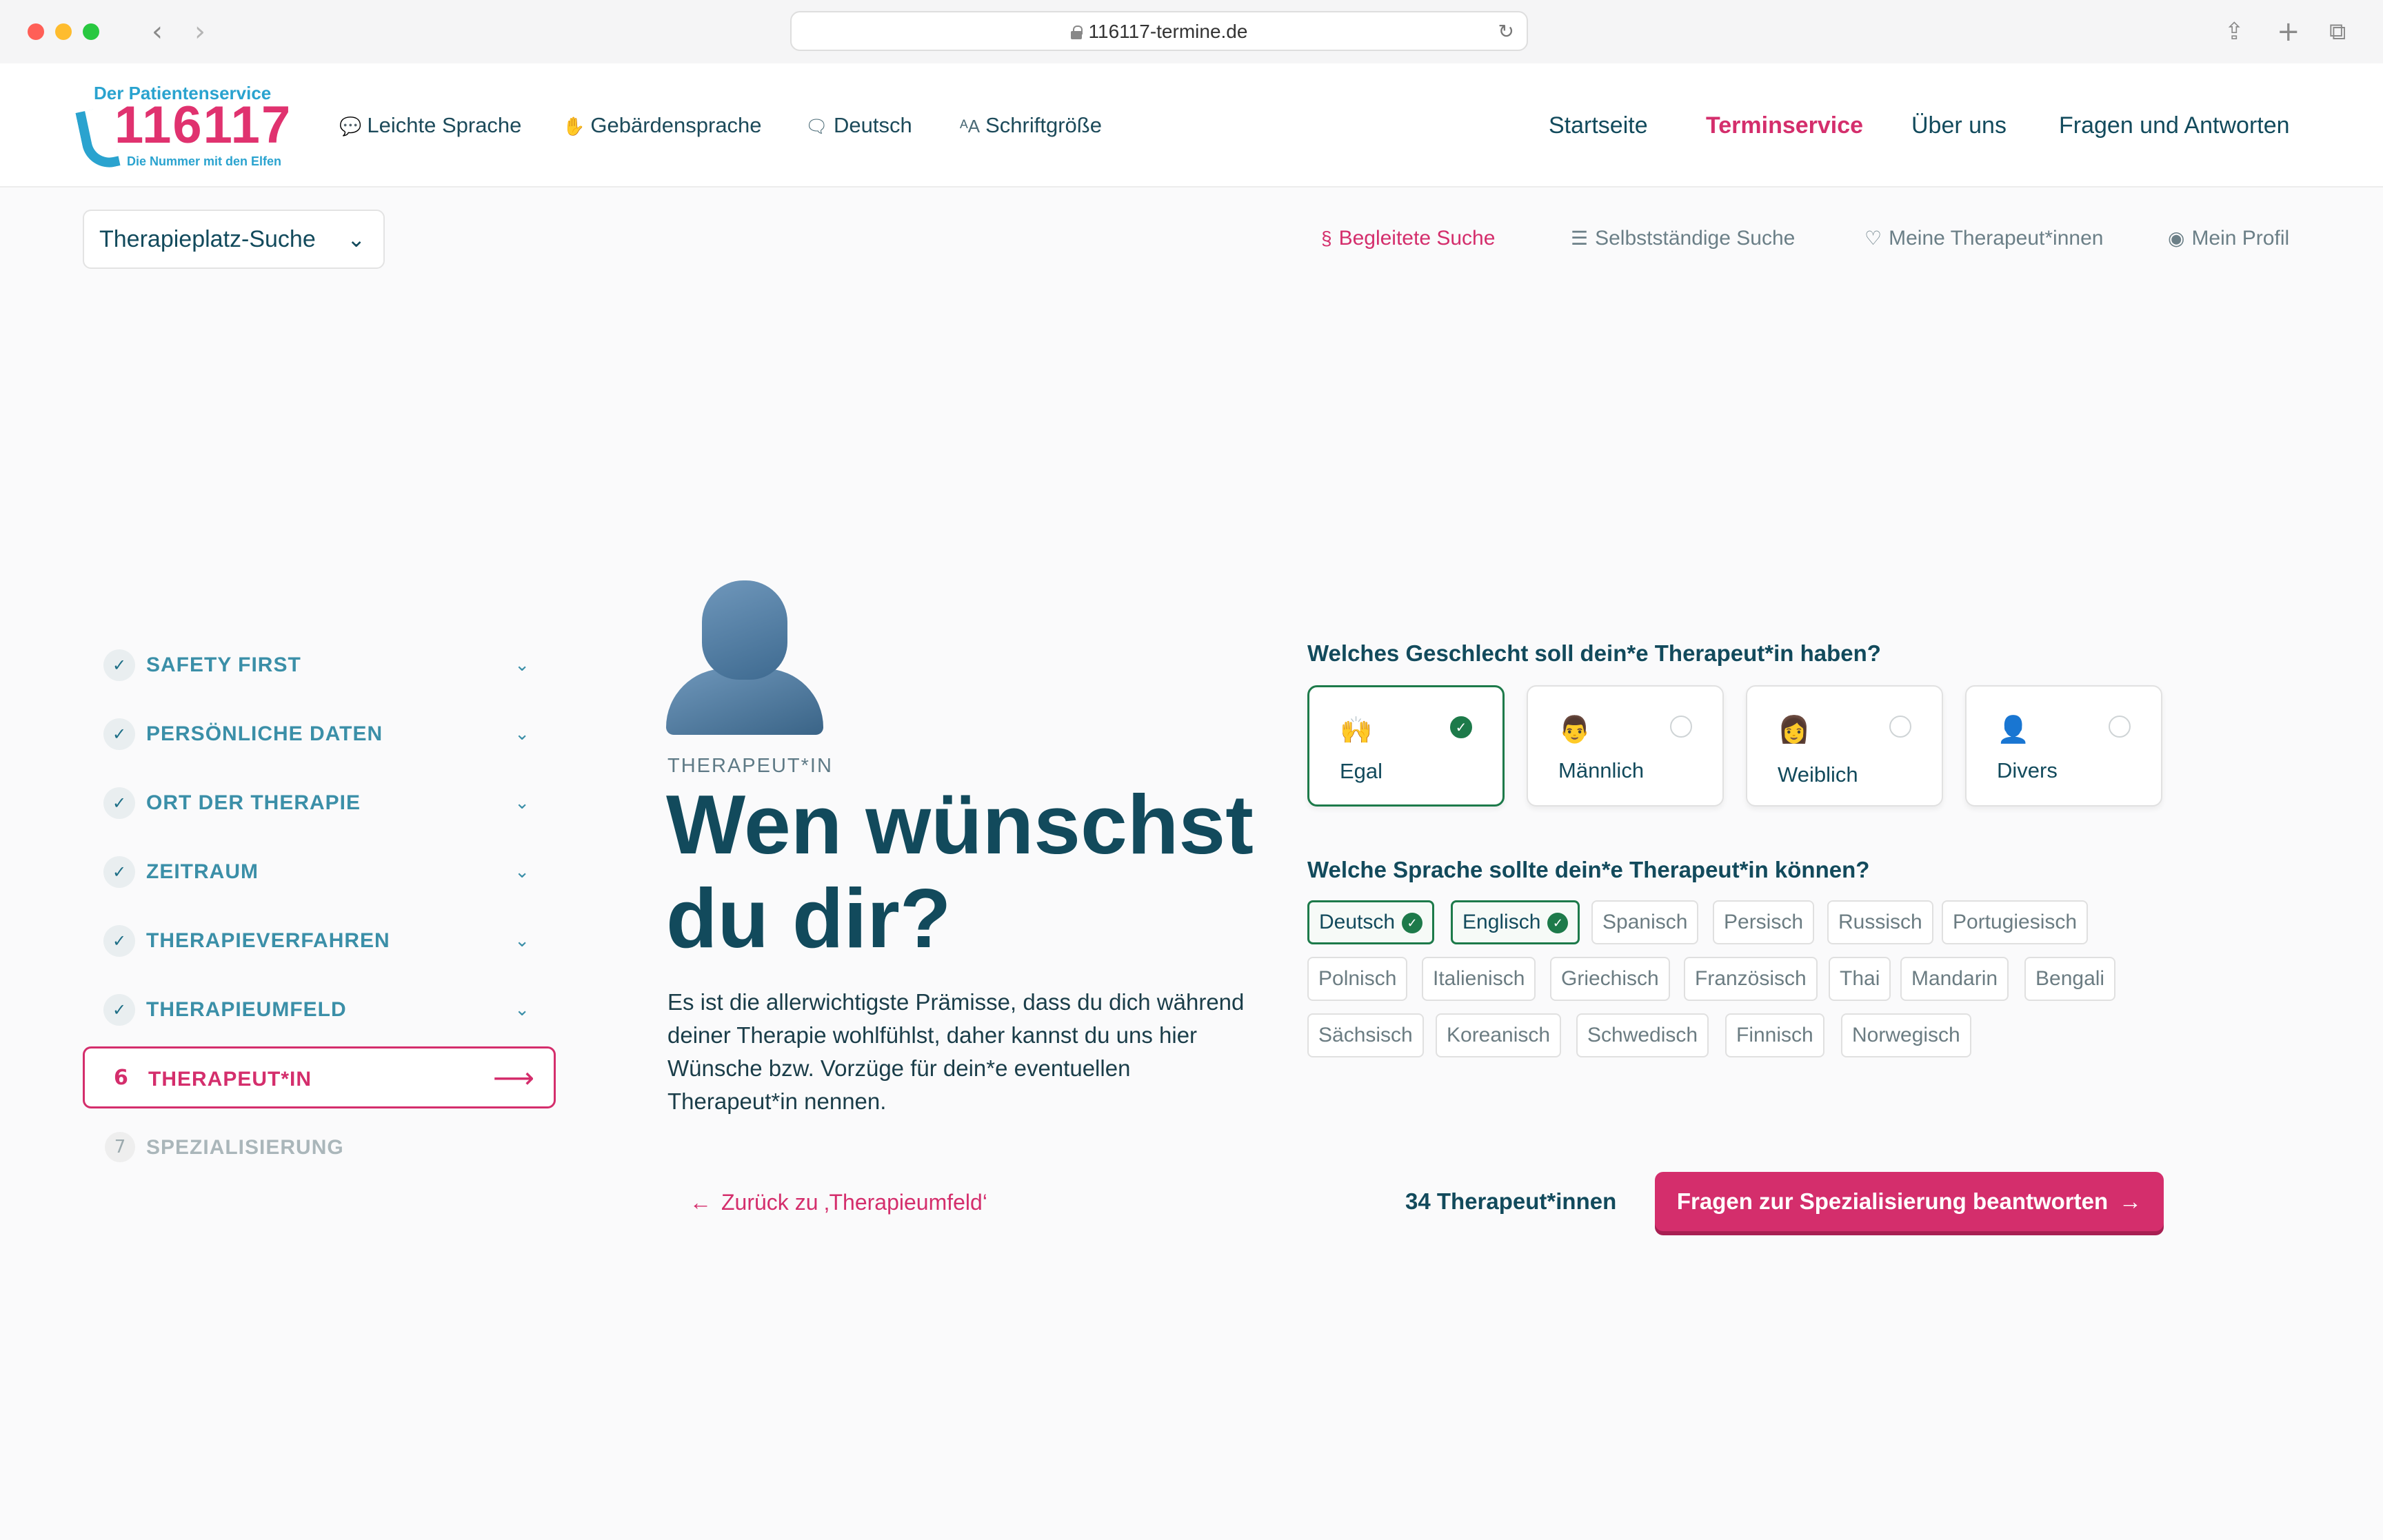 The height and width of the screenshot is (1540, 2383). What do you see at coordinates (838, 1202) in the screenshot?
I see `back-link: ← Zurück zu ‚Therapieumfeld‘` at bounding box center [838, 1202].